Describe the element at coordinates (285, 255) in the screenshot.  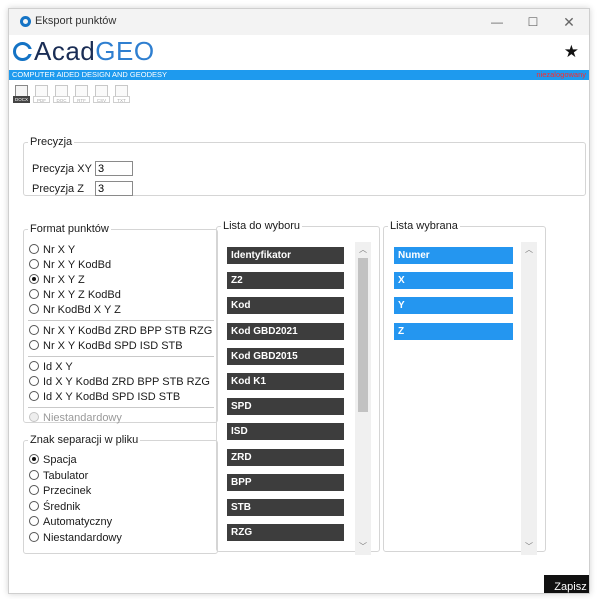
I see `available-list-item: Identyfikator` at that location.